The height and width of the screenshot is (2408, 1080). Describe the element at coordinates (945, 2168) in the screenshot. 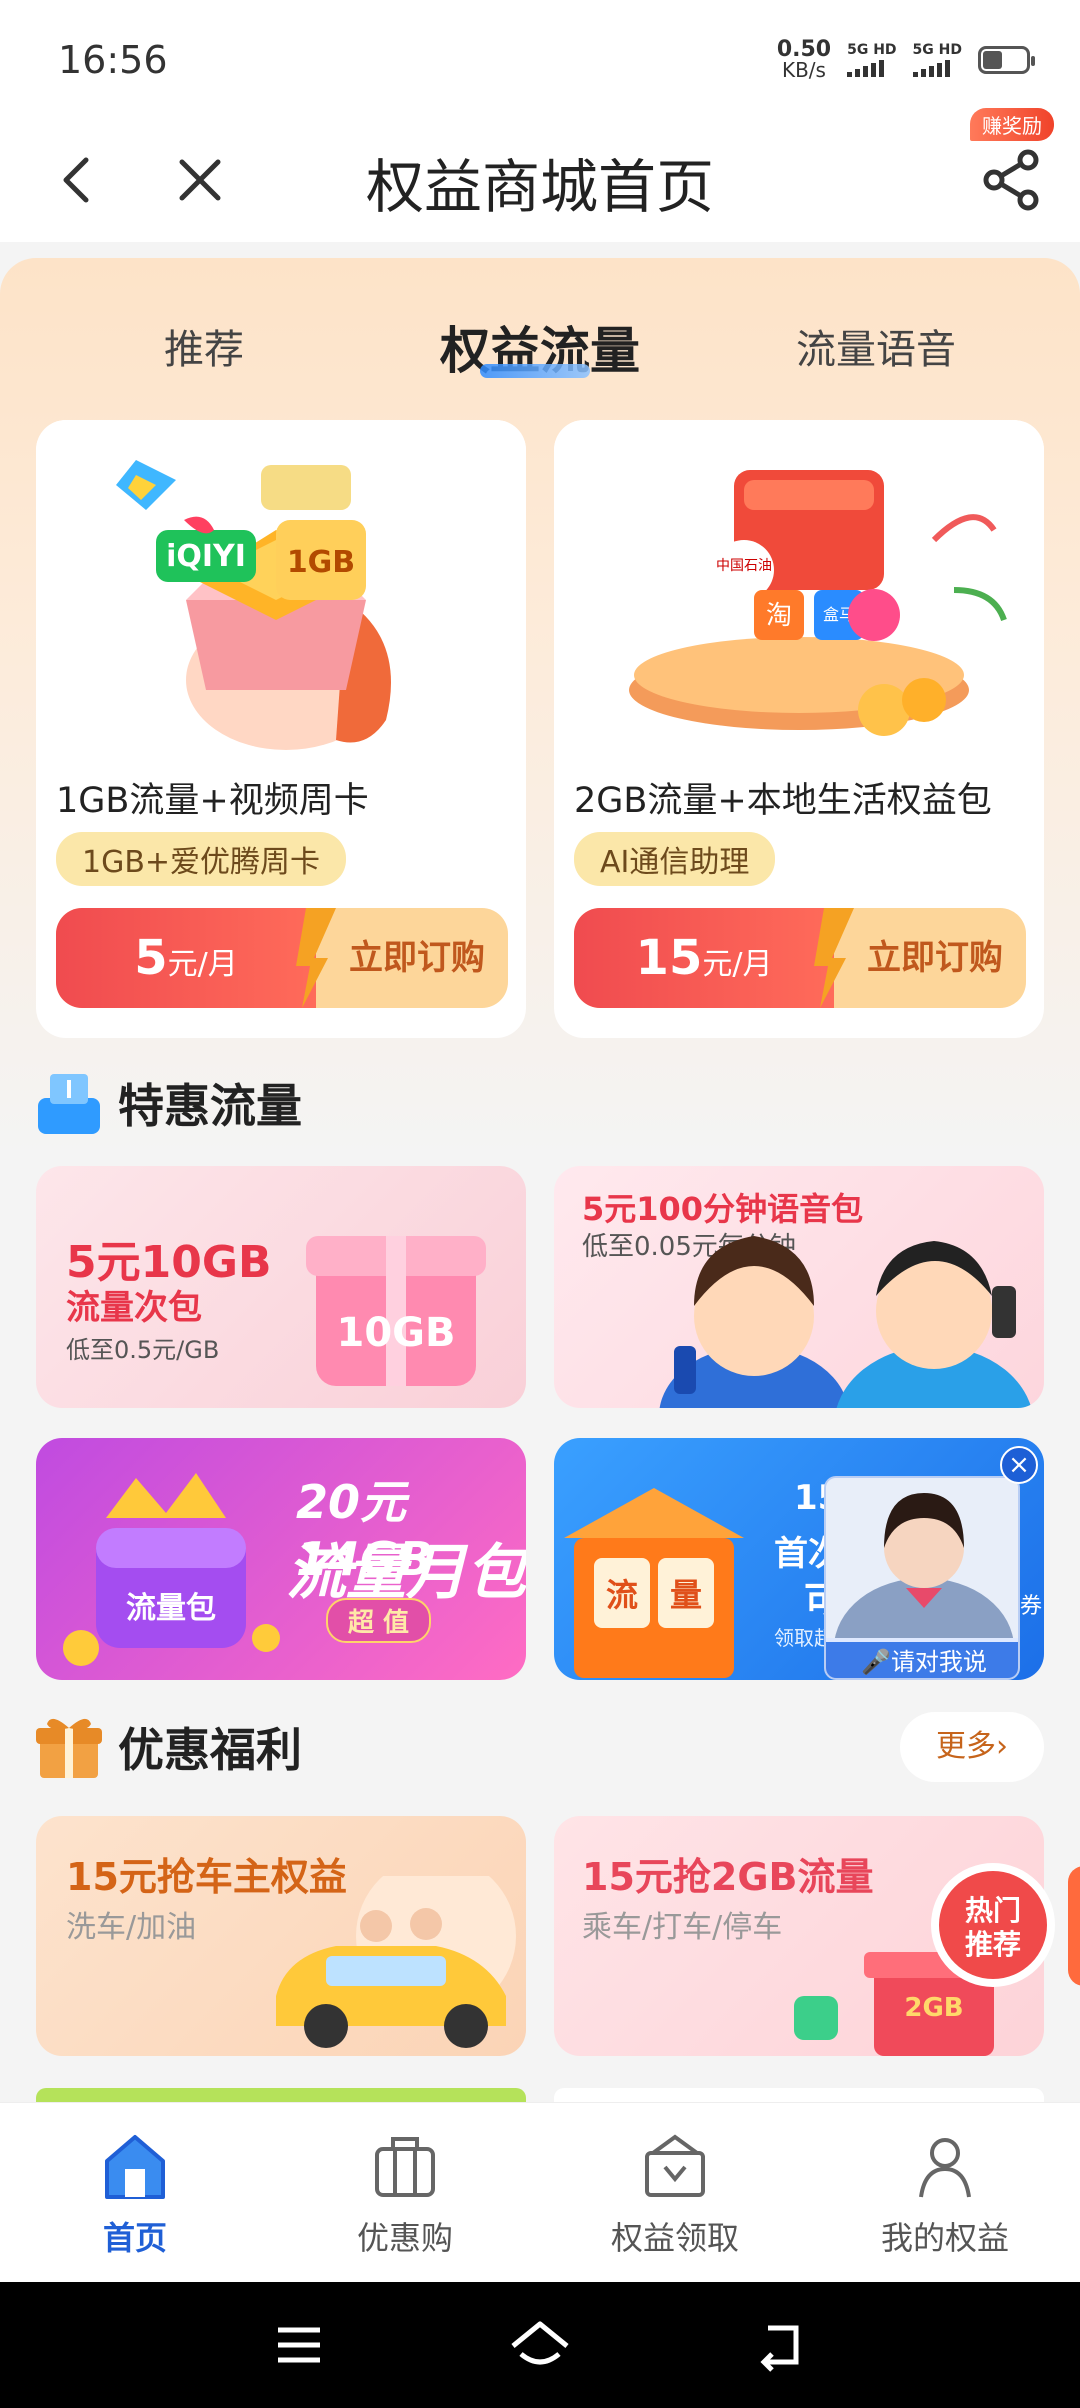

I see `user-icon` at that location.